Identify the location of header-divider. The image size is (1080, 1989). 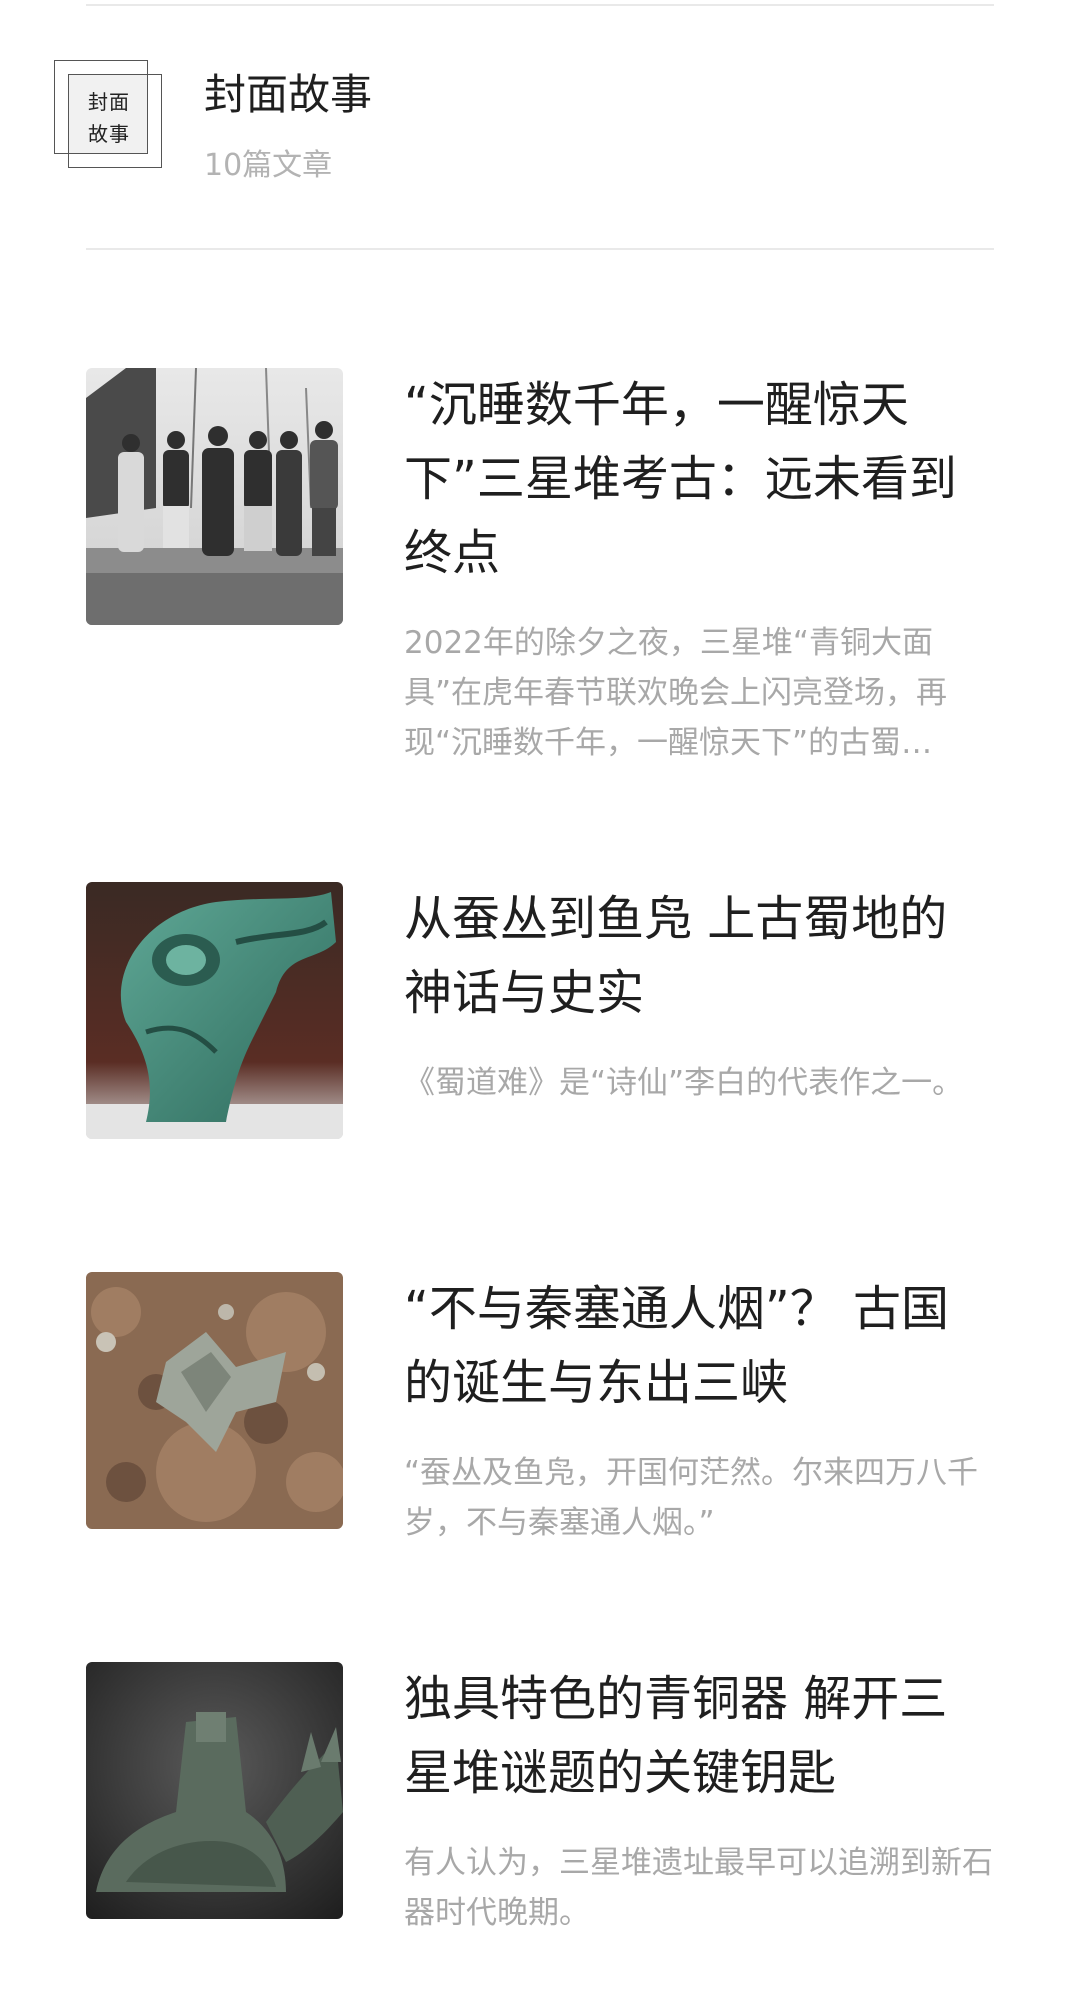
(540, 249).